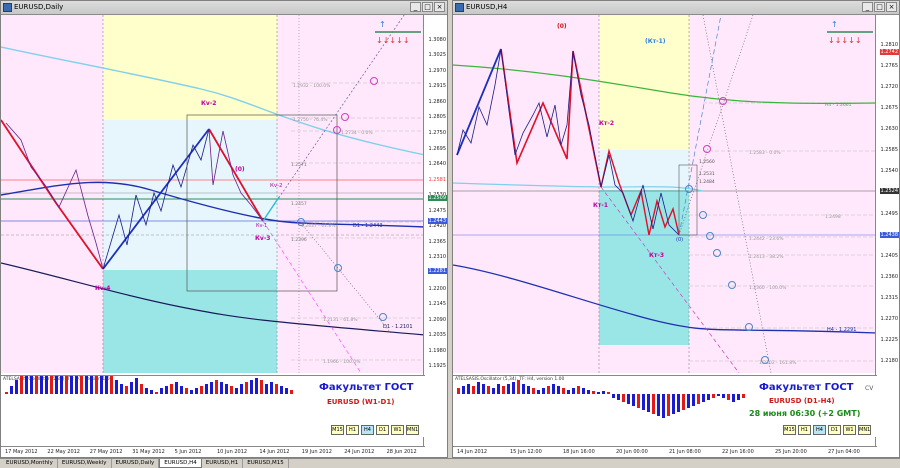  What do you see at coordinates (676, 8) in the screenshot?
I see `window-title-h4: EURUSD,H4 _ □ ×` at bounding box center [676, 8].